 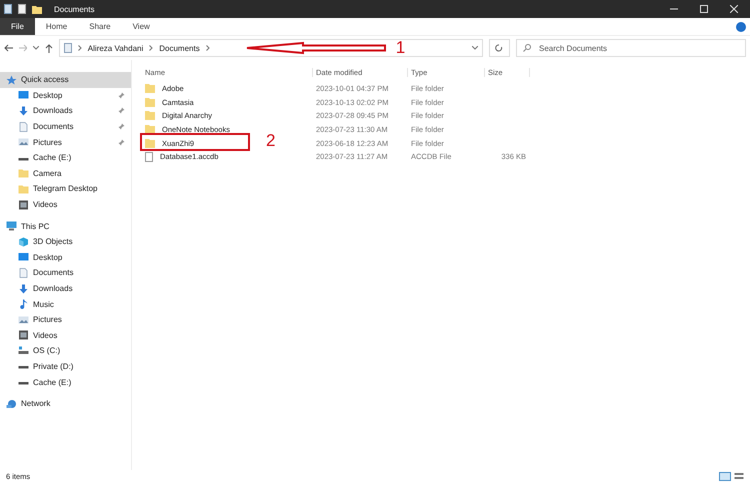 I want to click on sidebar-item: This PC, so click(x=65, y=226).